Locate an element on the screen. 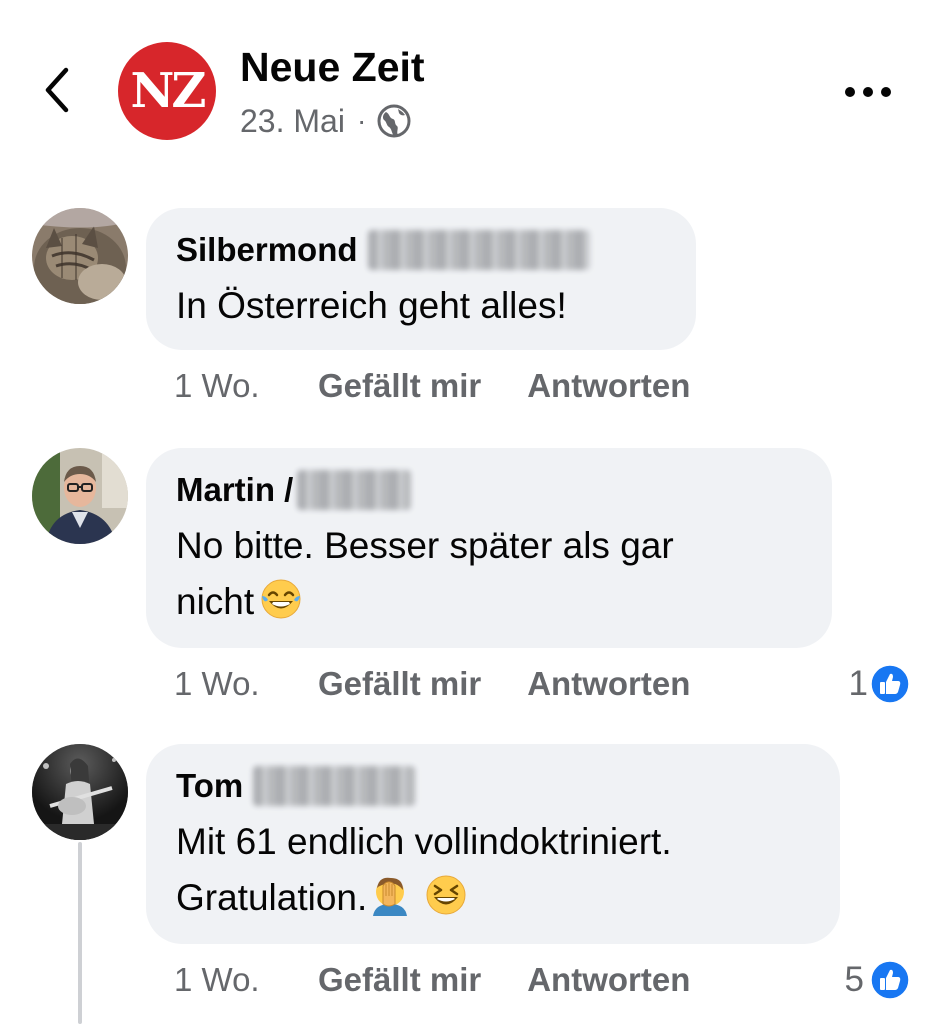 The height and width of the screenshot is (1024, 928). comment-author: Tom is located at coordinates (209, 786).